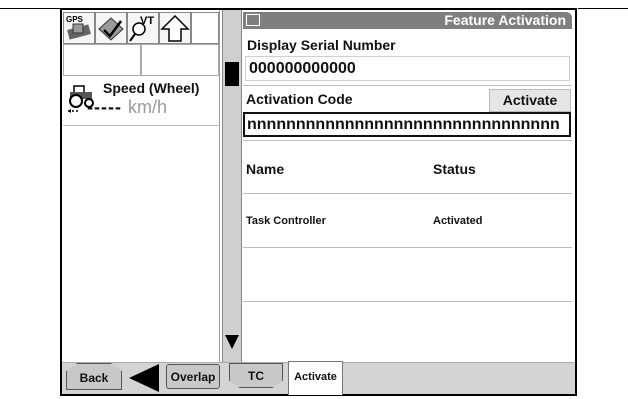 The height and width of the screenshot is (399, 628). I want to click on vt-icon: VT, so click(141, 28).